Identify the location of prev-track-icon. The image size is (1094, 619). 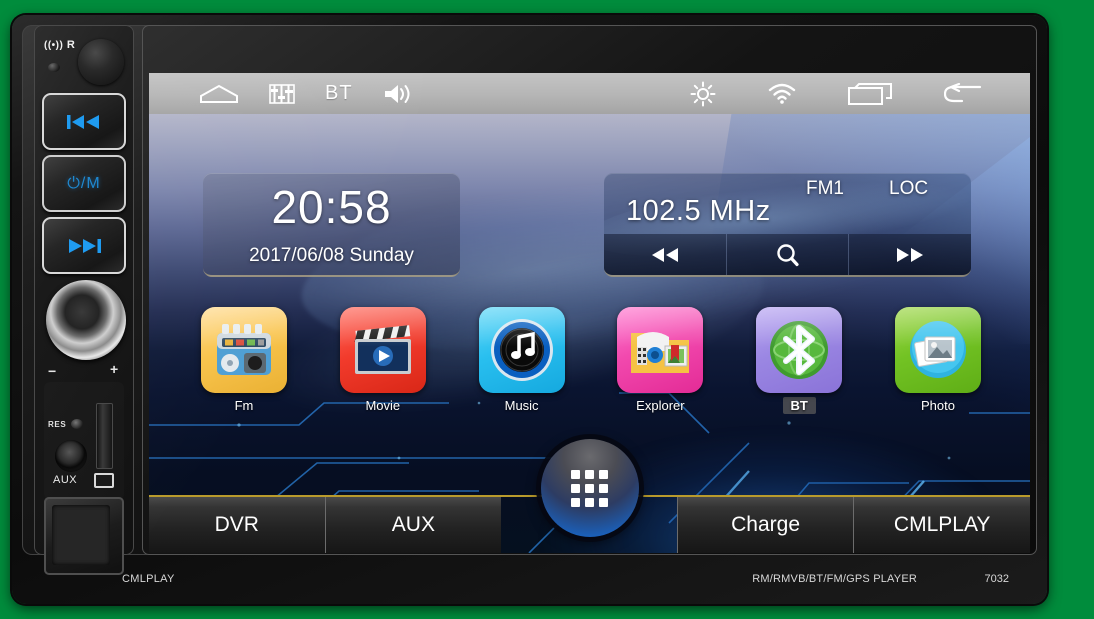
(83, 121).